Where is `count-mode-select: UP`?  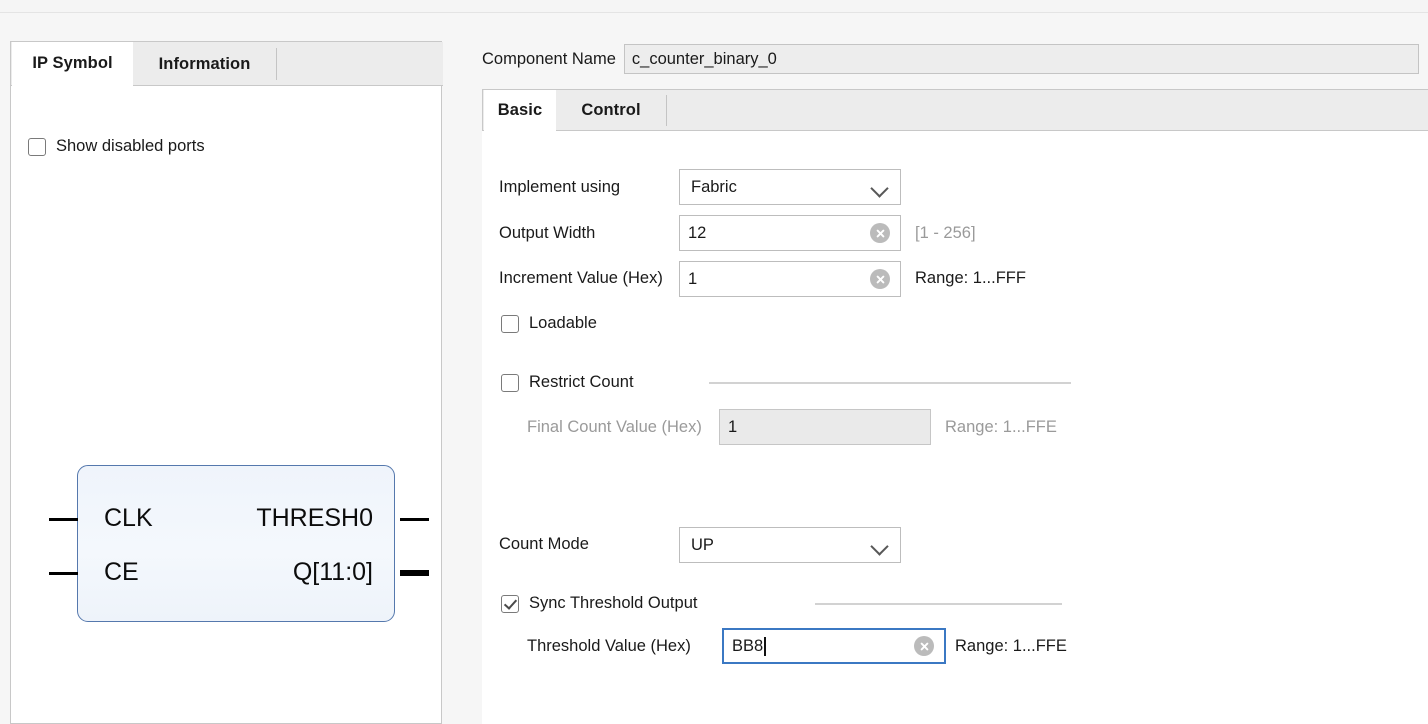
count-mode-select: UP is located at coordinates (790, 545).